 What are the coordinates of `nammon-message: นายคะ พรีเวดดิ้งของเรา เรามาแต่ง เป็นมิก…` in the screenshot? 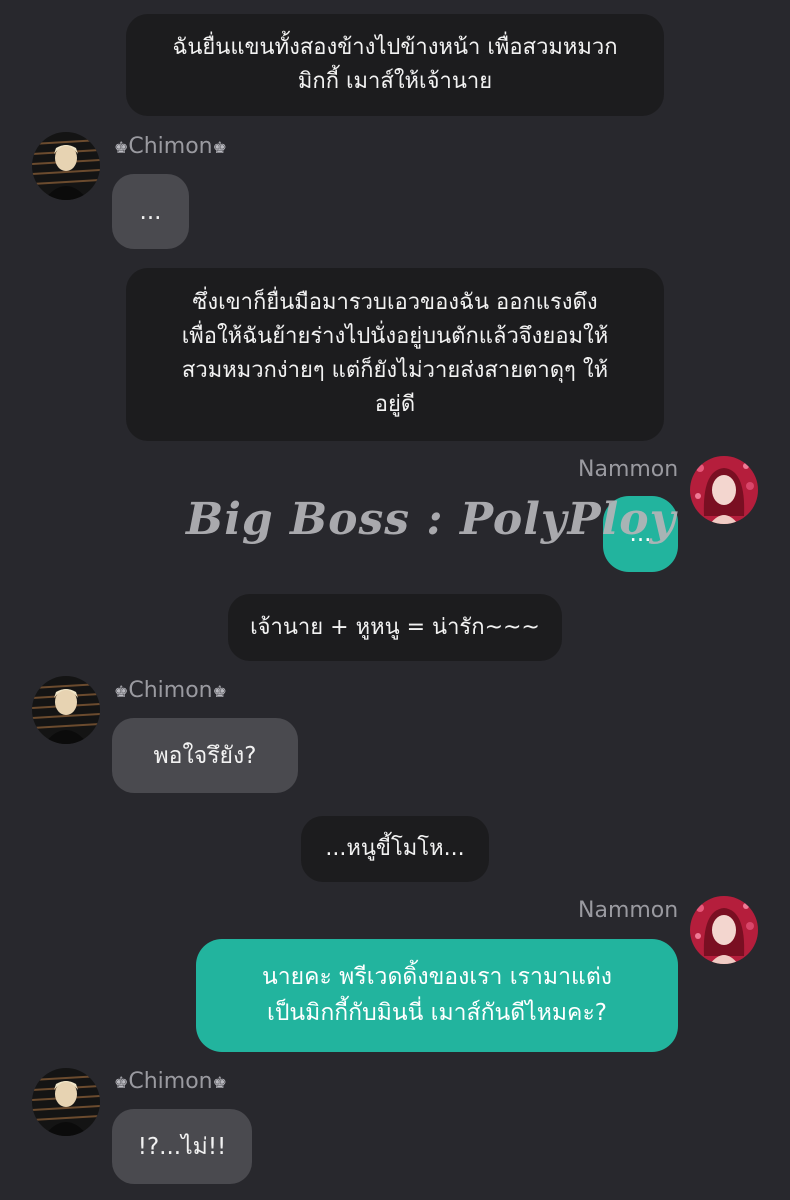 It's located at (437, 995).